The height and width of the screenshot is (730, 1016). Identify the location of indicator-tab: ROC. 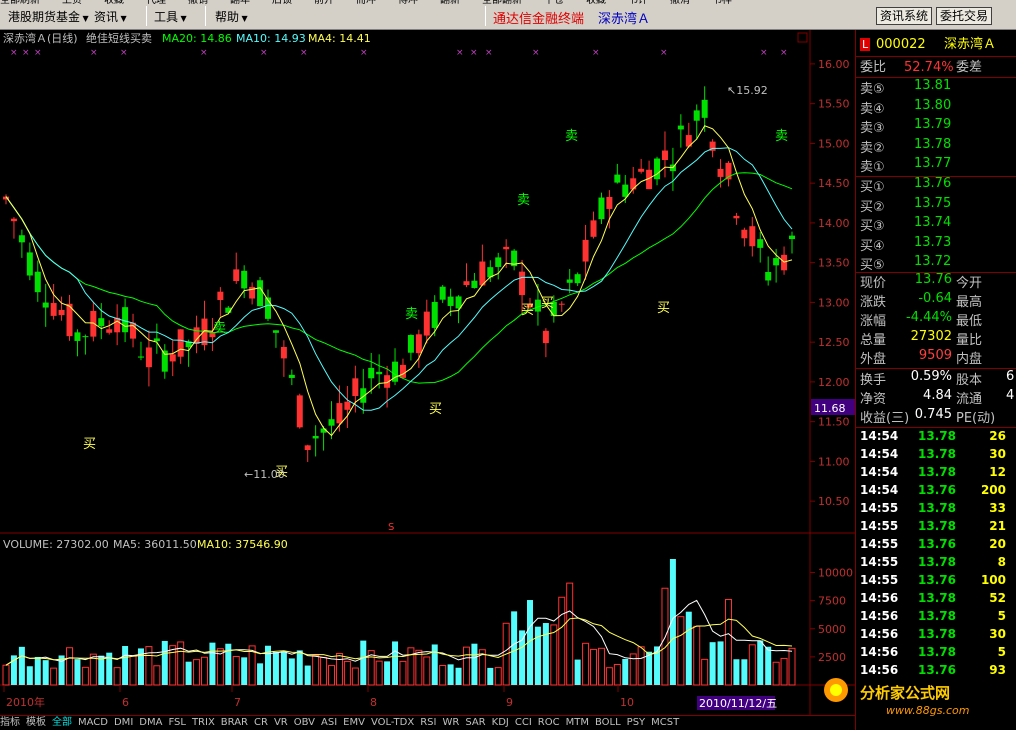
(549, 723).